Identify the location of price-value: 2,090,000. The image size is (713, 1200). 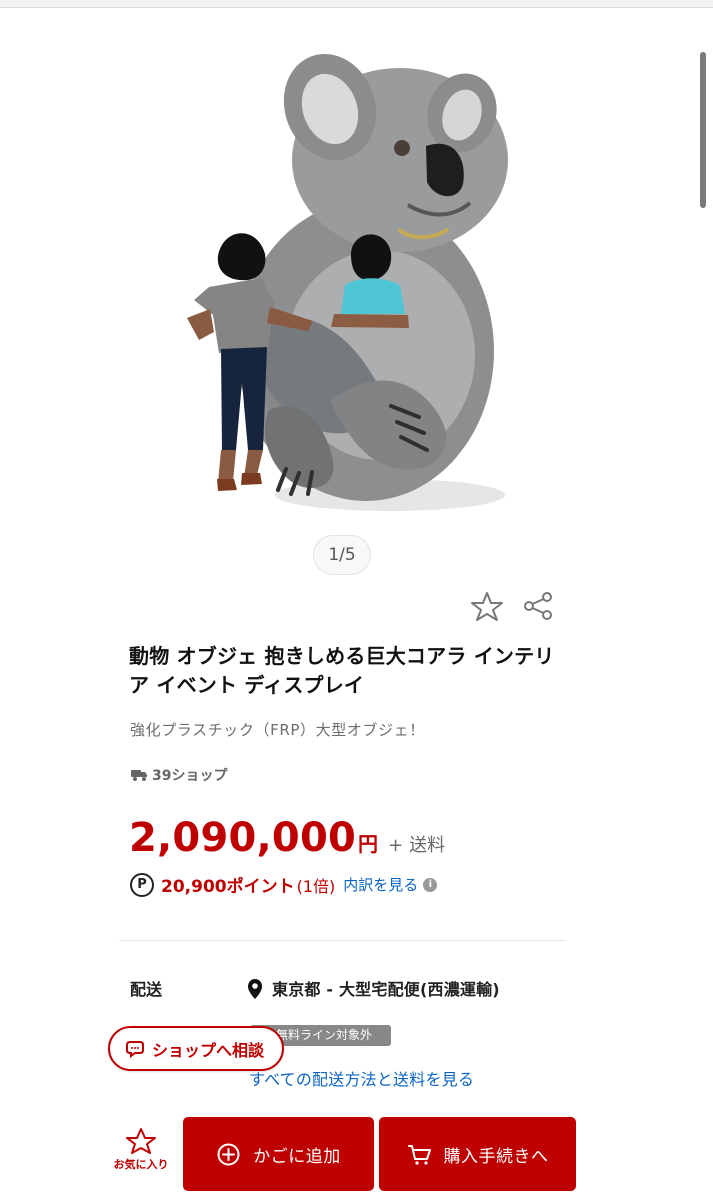
(243, 838).